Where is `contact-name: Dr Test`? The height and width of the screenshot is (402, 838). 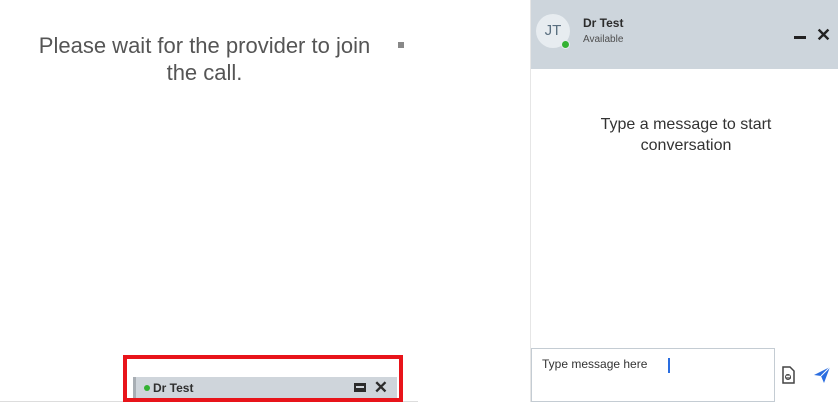
contact-name: Dr Test is located at coordinates (603, 23).